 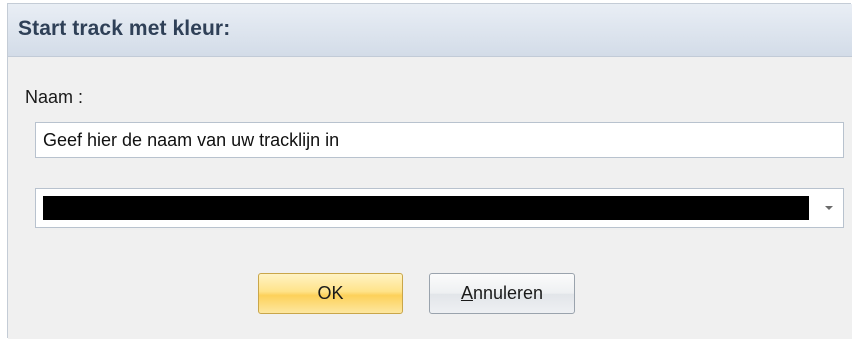 What do you see at coordinates (124, 28) in the screenshot?
I see `dialog-title: Start track met kleur:` at bounding box center [124, 28].